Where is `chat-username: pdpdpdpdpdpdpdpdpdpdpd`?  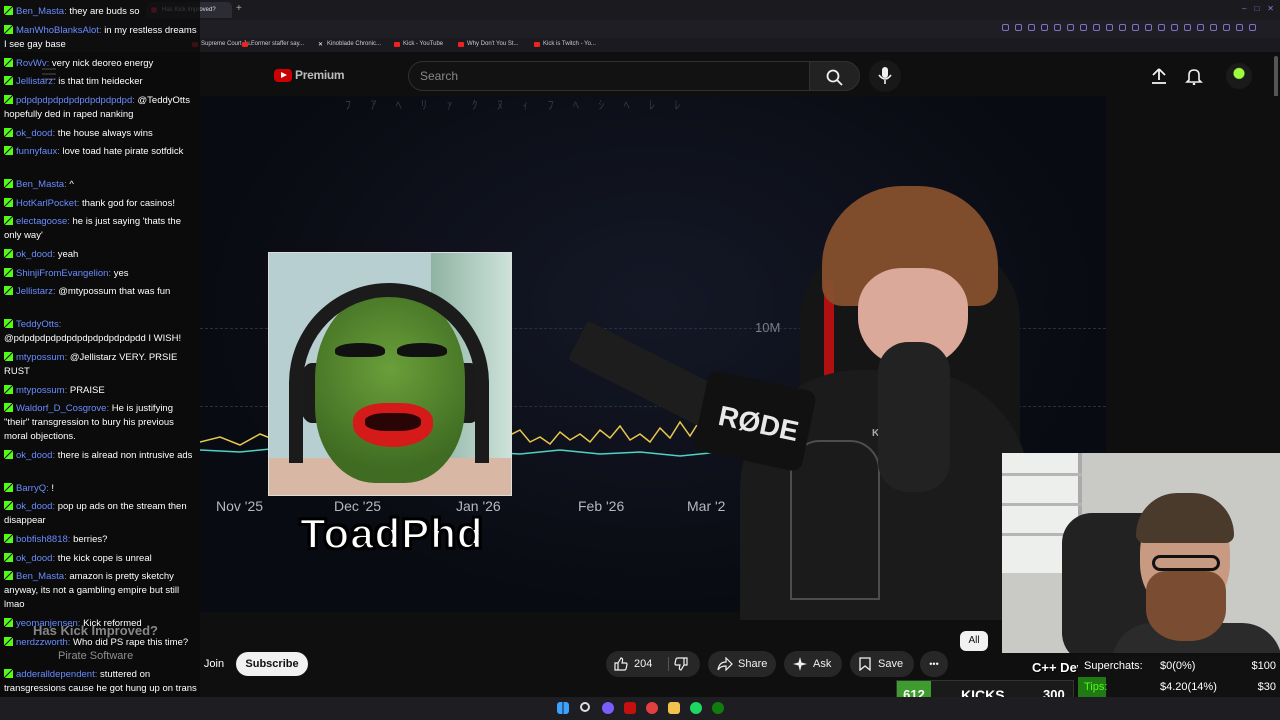 chat-username: pdpdpdpdpdpdpdpdpdpdpd is located at coordinates (74, 100).